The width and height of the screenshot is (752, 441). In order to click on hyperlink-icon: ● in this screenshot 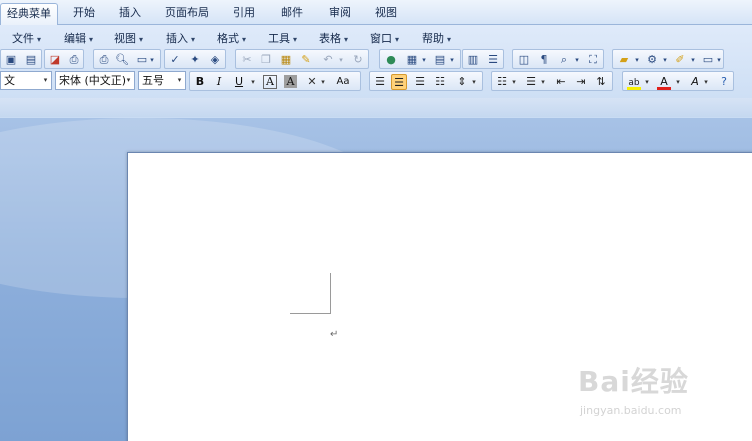, I will do `click(391, 60)`.